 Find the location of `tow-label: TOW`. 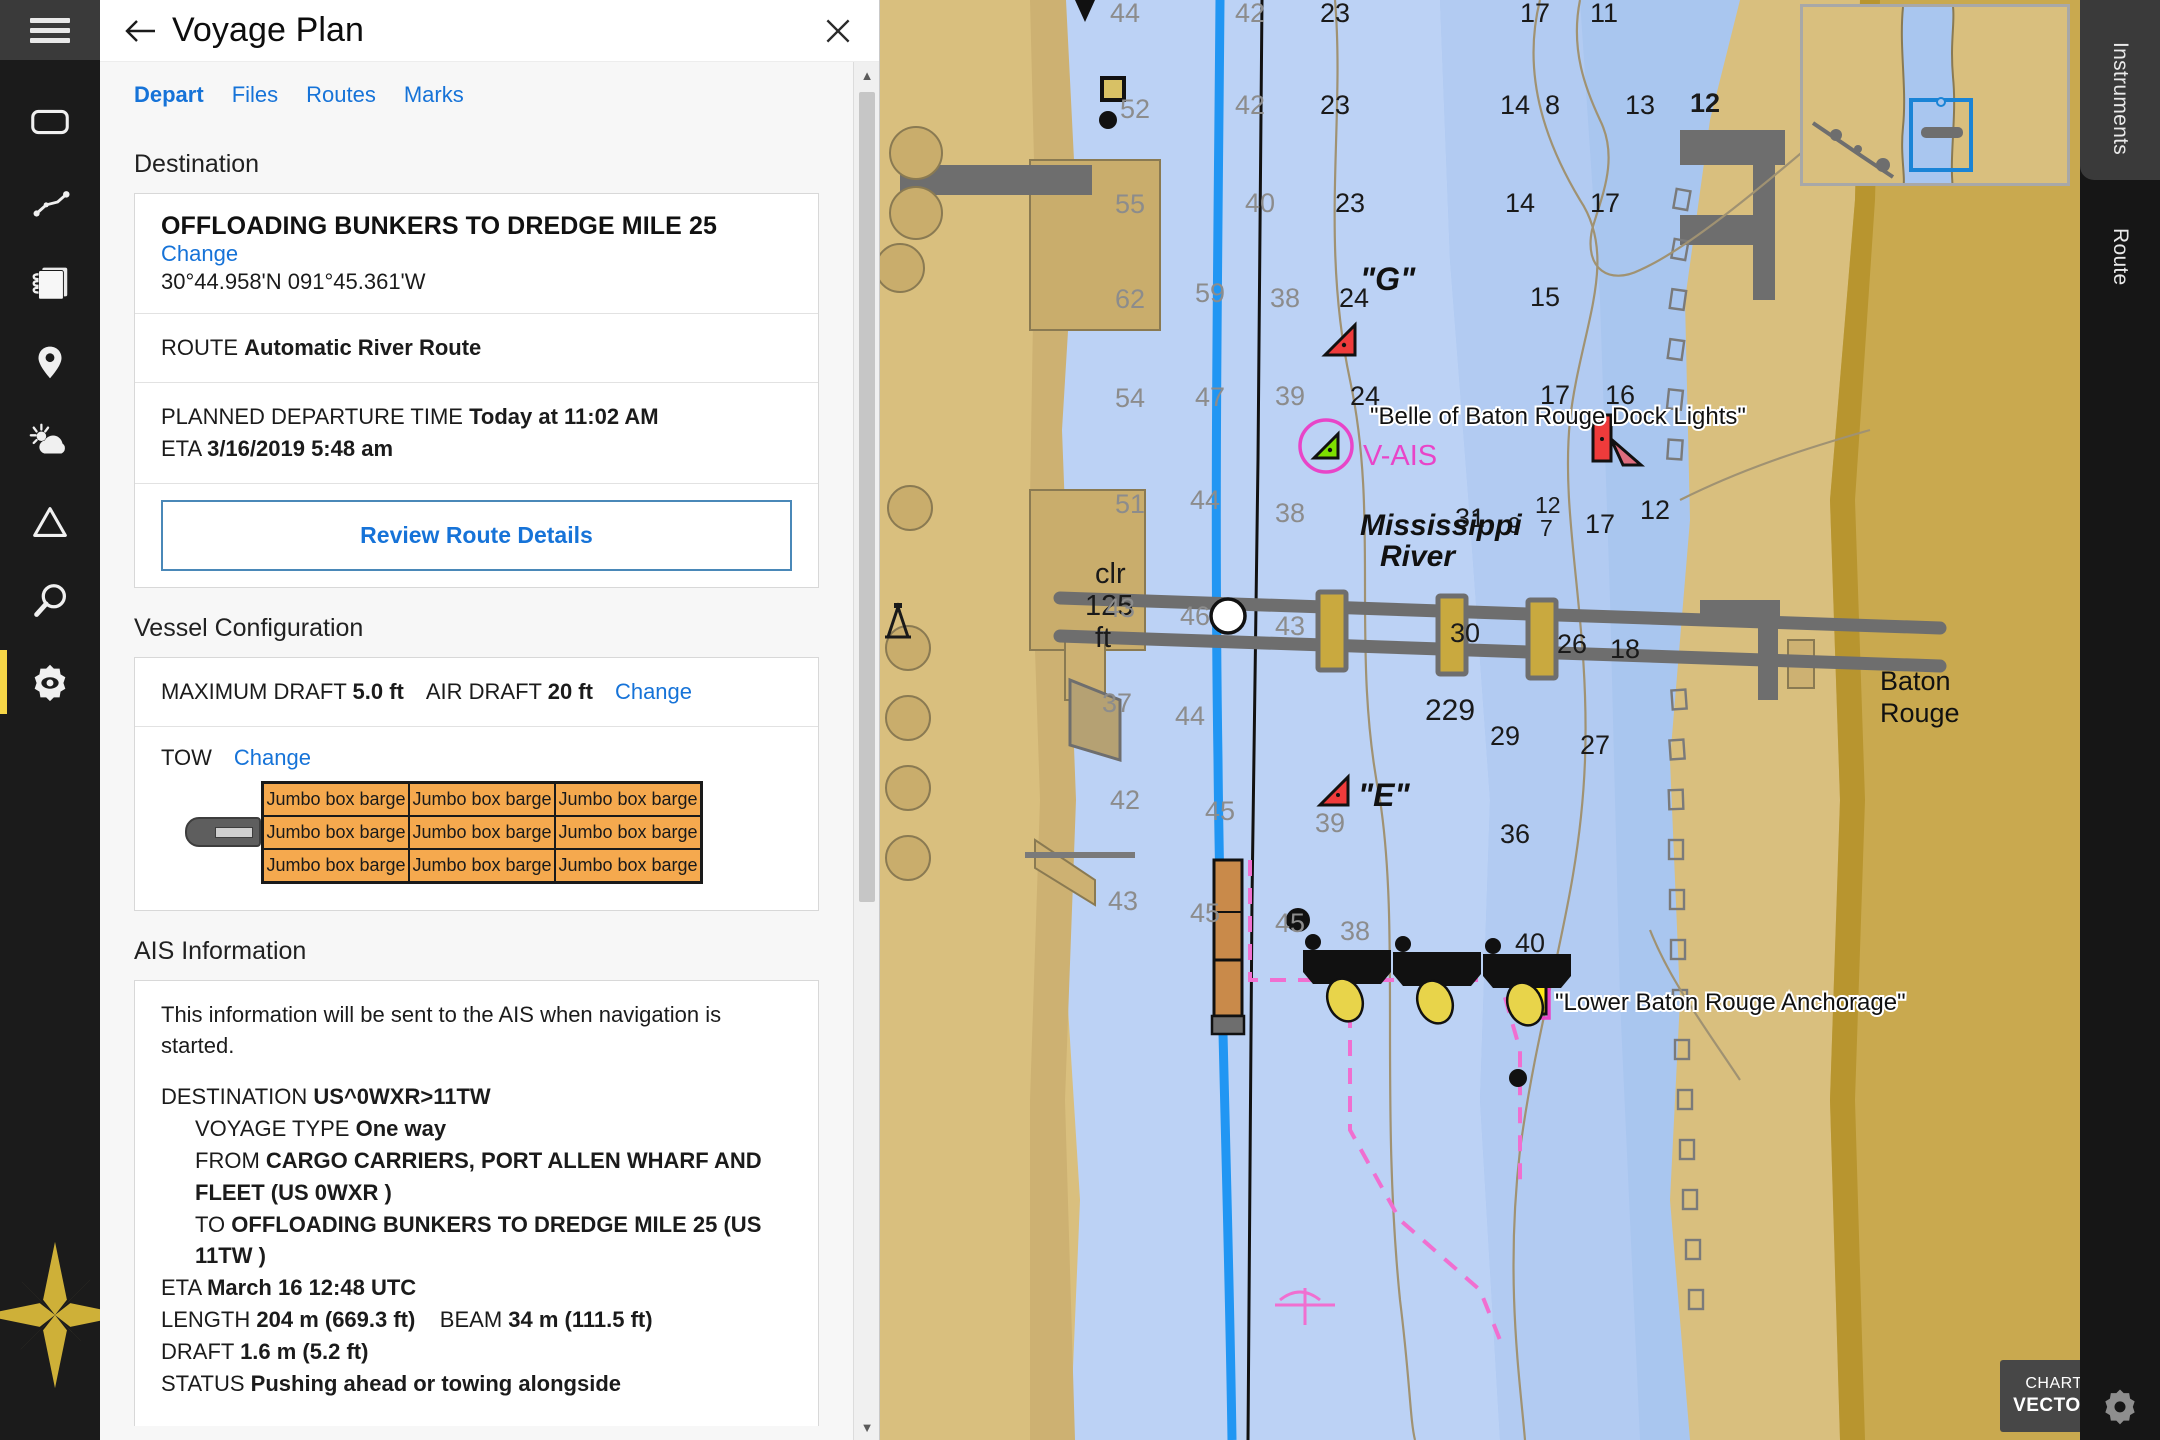

tow-label: TOW is located at coordinates (186, 757).